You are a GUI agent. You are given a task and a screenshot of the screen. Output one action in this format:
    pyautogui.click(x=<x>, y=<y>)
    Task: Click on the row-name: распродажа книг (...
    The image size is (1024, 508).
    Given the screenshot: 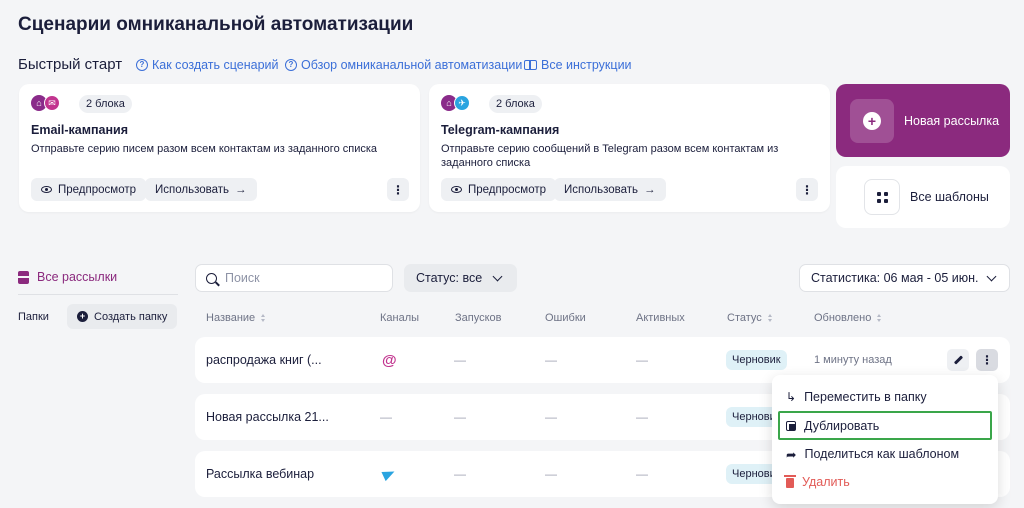 What is the action you would take?
    pyautogui.click(x=264, y=360)
    